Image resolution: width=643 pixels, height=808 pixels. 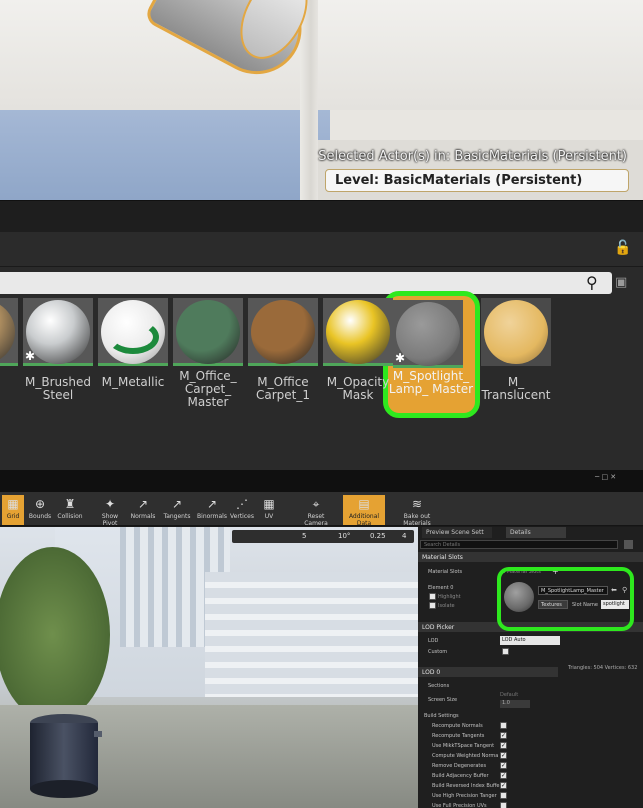 What do you see at coordinates (622, 249) in the screenshot?
I see `lock-icon: 🔓` at bounding box center [622, 249].